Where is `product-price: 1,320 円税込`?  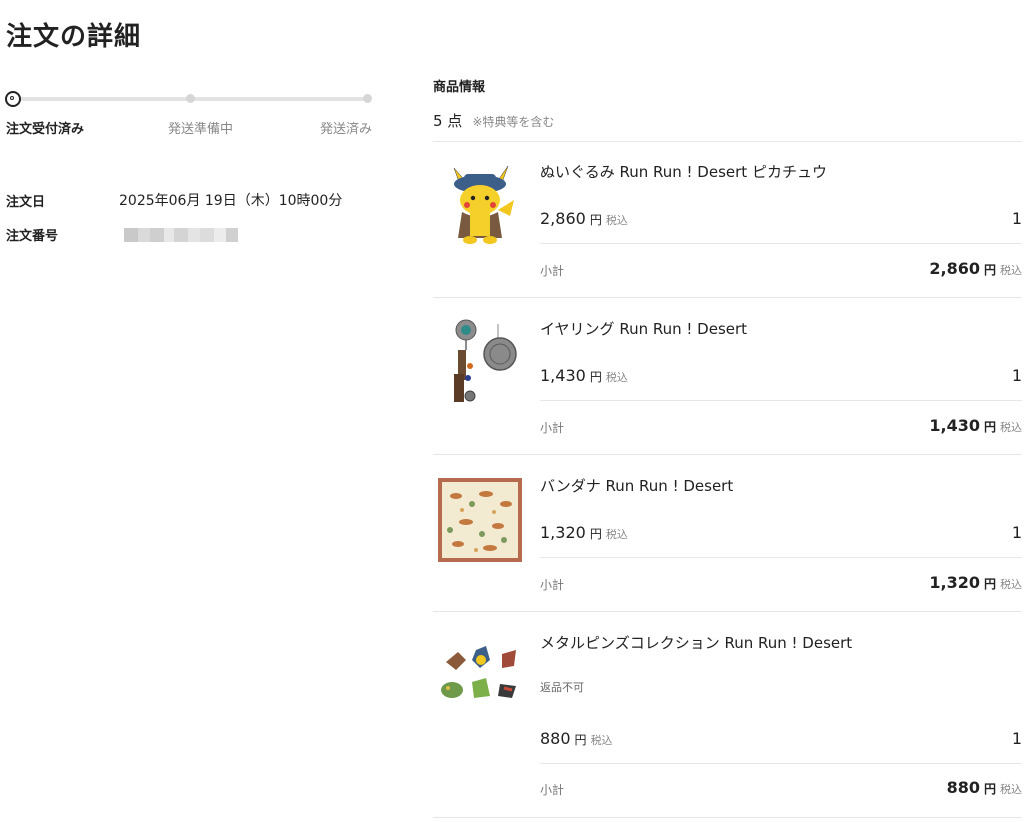
product-price: 1,320 円税込 is located at coordinates (584, 532).